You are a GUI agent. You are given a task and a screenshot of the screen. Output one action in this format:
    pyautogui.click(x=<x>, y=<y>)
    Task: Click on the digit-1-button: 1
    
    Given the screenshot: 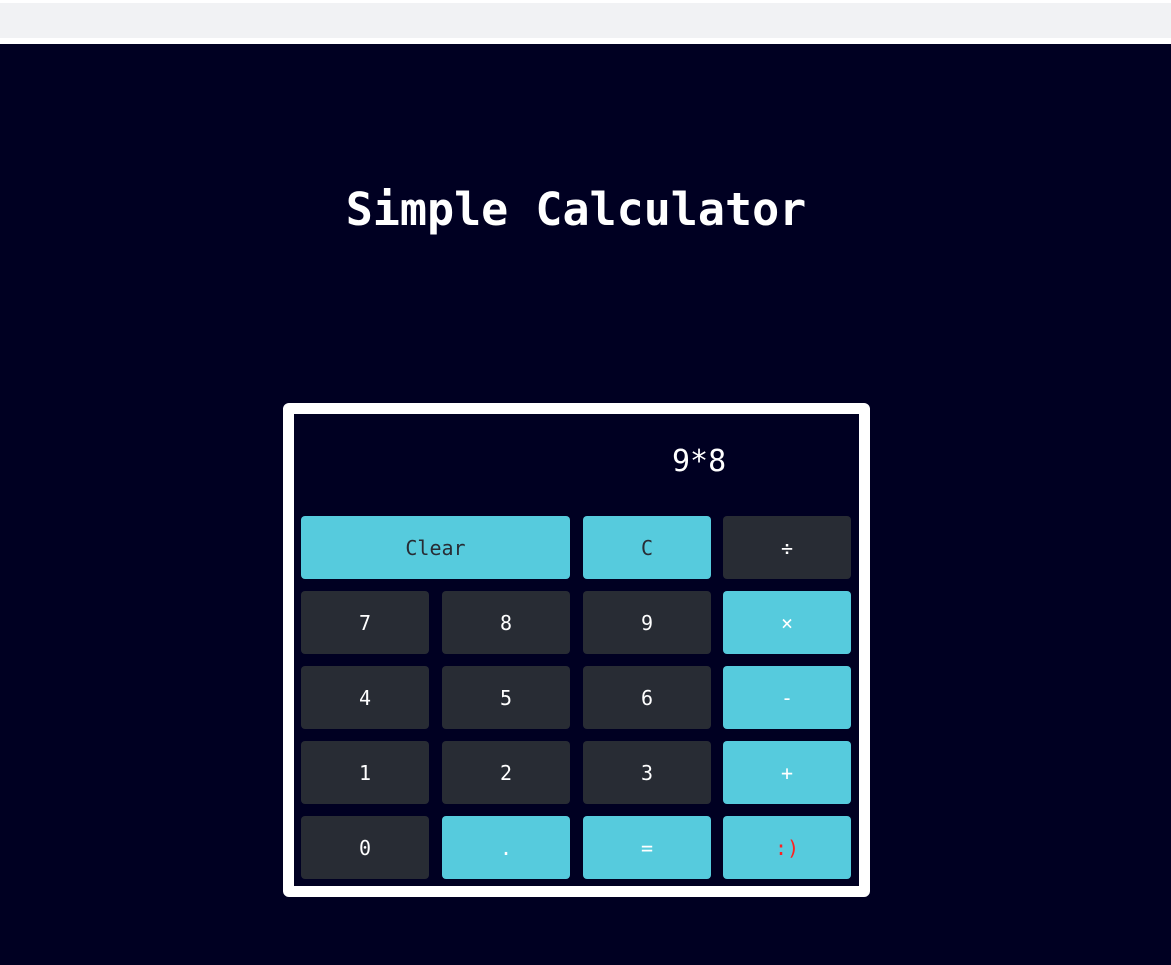 What is the action you would take?
    pyautogui.click(x=365, y=772)
    